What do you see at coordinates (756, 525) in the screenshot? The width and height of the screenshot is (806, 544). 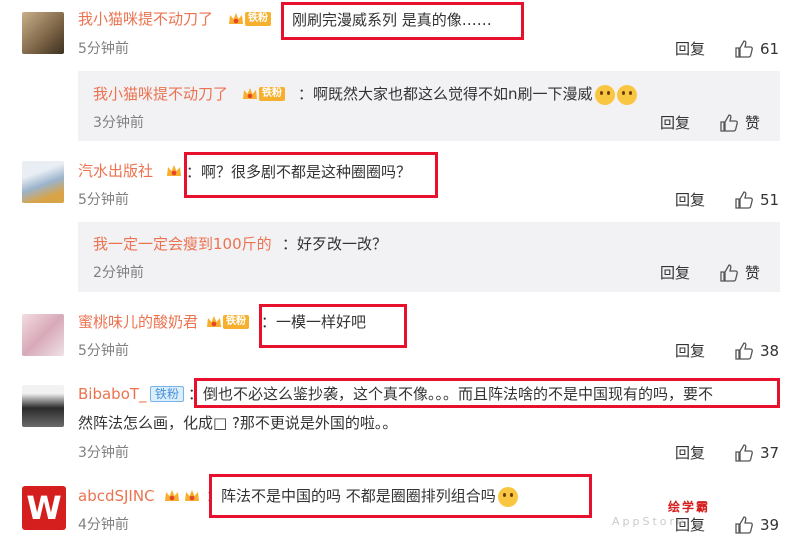 I see `like-button: 39` at bounding box center [756, 525].